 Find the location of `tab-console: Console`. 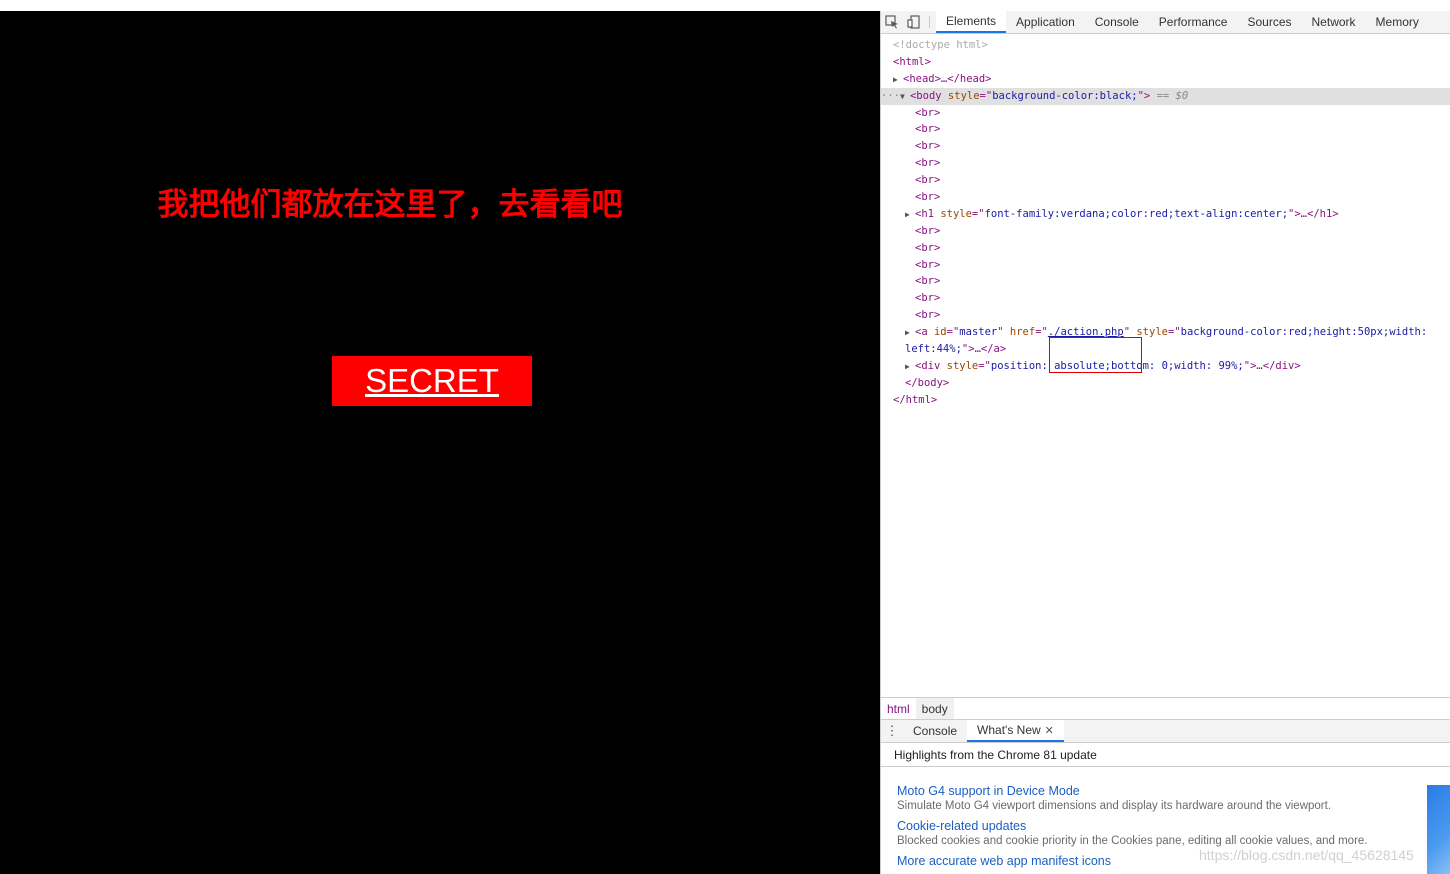

tab-console: Console is located at coordinates (1117, 22).